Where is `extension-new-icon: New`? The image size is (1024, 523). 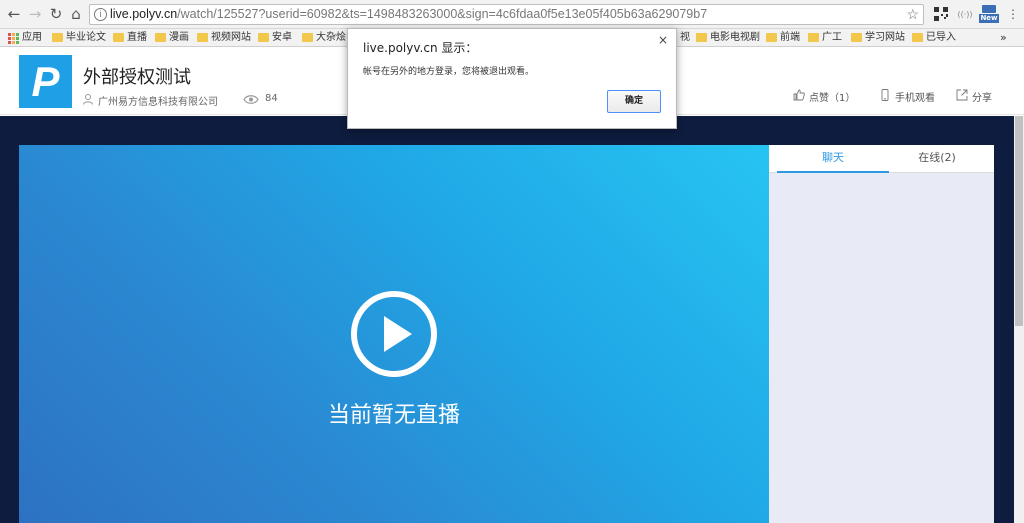
extension-new-icon: New is located at coordinates (989, 14).